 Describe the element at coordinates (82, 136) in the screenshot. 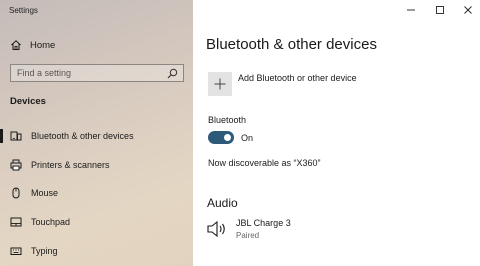

I see `sidebar-item-label: Bluetooth & other devices` at that location.